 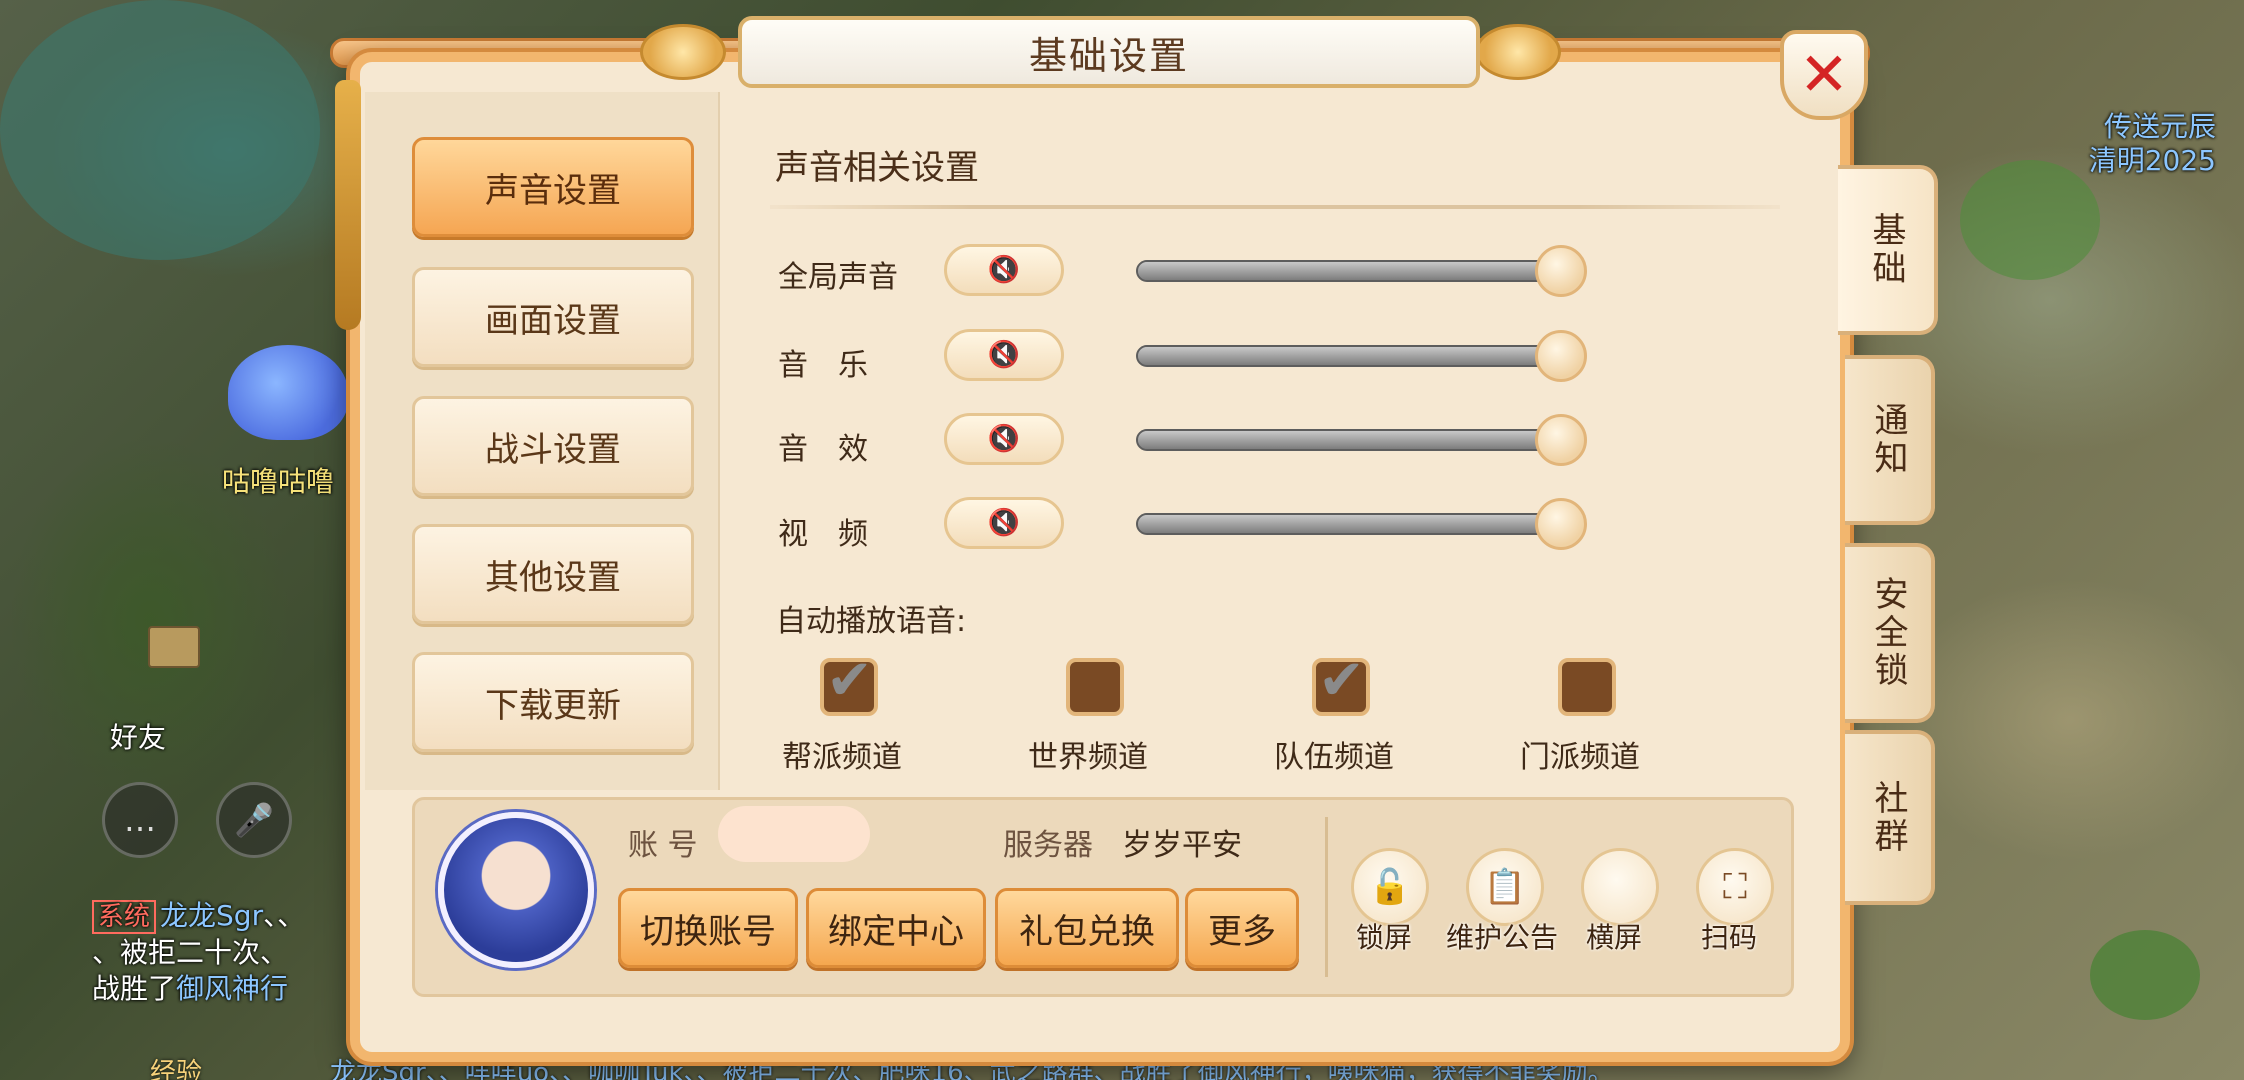 I want to click on slider-music, so click(x=1348, y=356).